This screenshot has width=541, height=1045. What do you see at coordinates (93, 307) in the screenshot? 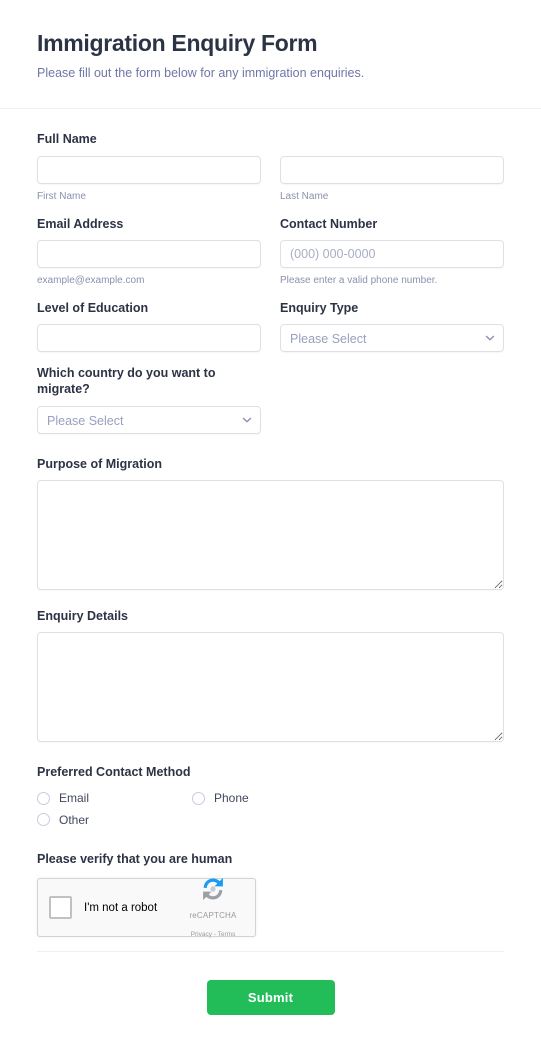
I see `level-of-education-label: Level of Education` at bounding box center [93, 307].